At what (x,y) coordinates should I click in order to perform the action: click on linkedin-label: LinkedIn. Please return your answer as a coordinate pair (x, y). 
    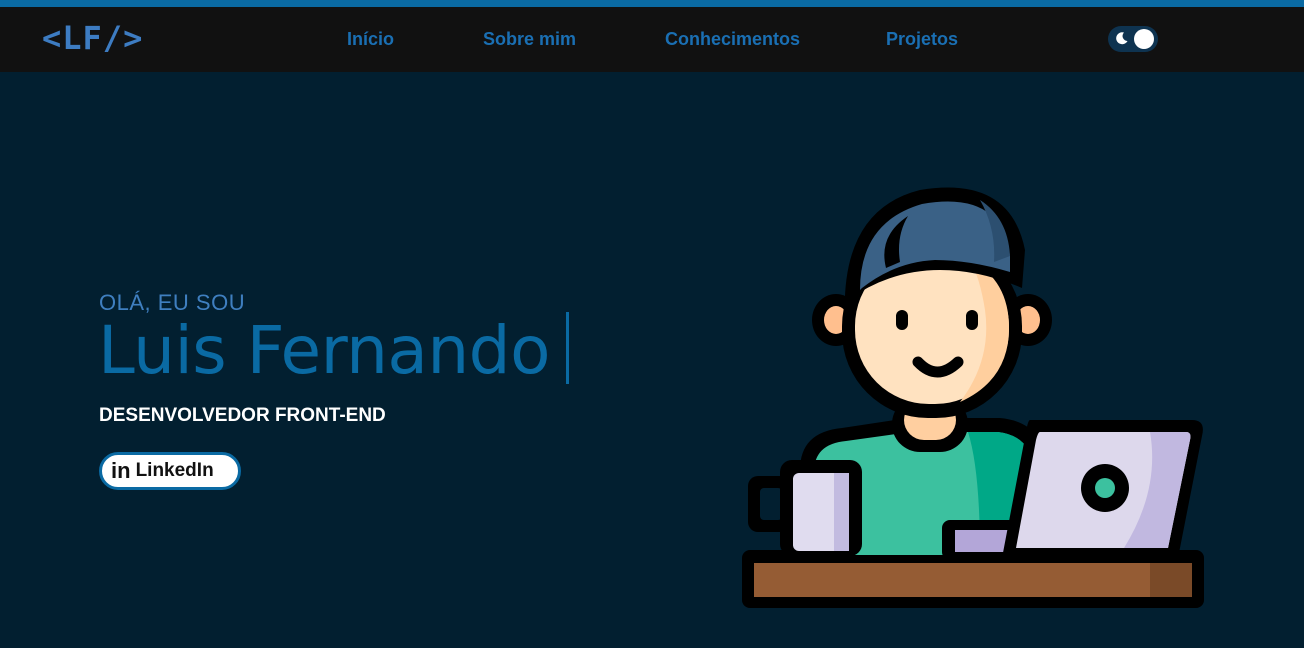
    Looking at the image, I should click on (174, 470).